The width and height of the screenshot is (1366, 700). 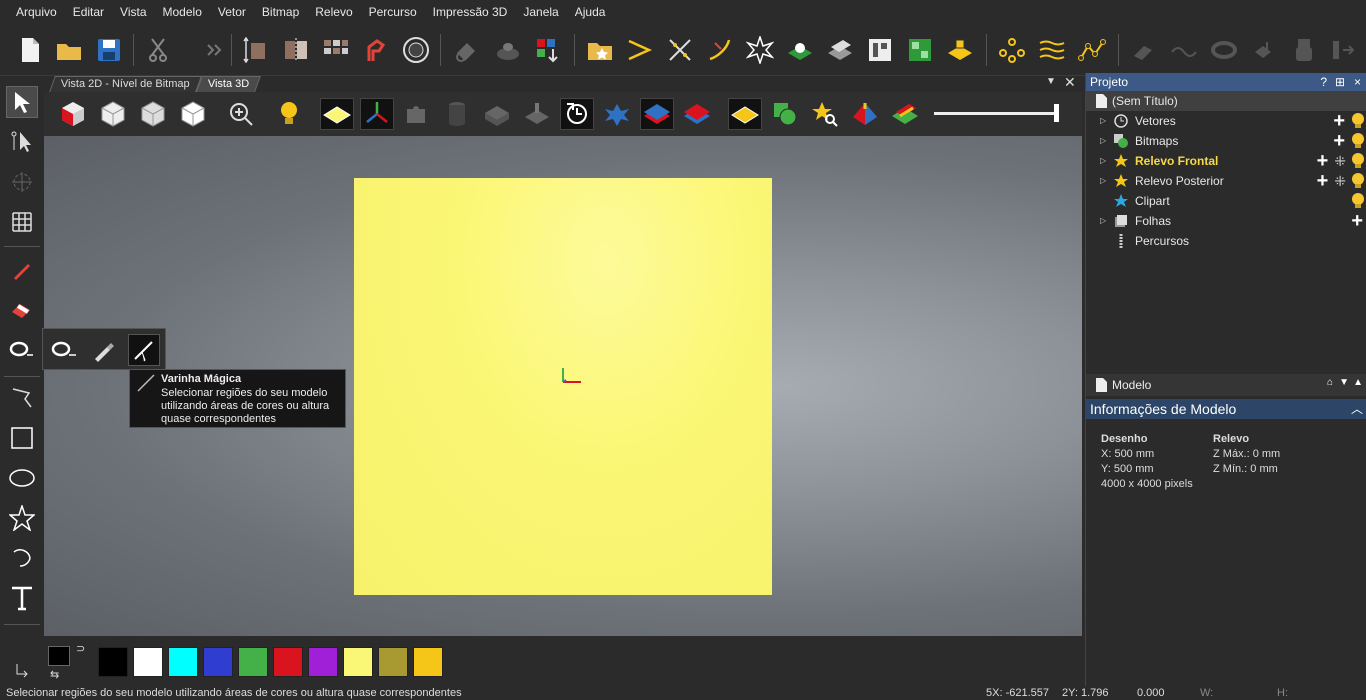 What do you see at coordinates (466, 50) in the screenshot?
I see `relief-tool-icon` at bounding box center [466, 50].